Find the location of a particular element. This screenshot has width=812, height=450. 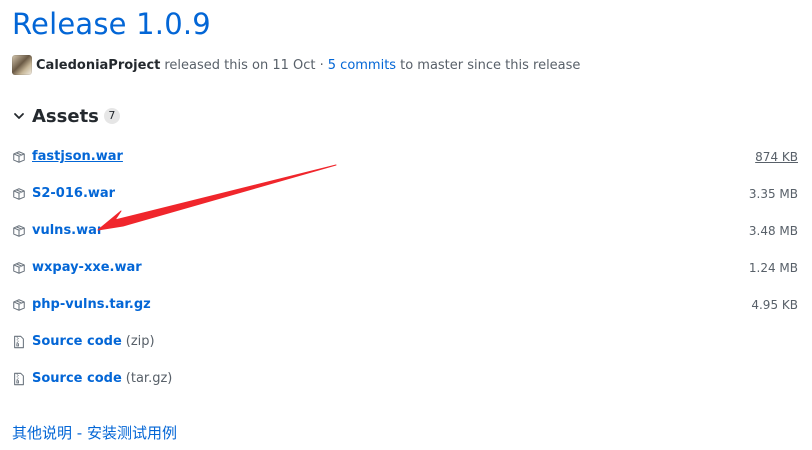

commits-tail-text: to master since this release is located at coordinates (490, 65).